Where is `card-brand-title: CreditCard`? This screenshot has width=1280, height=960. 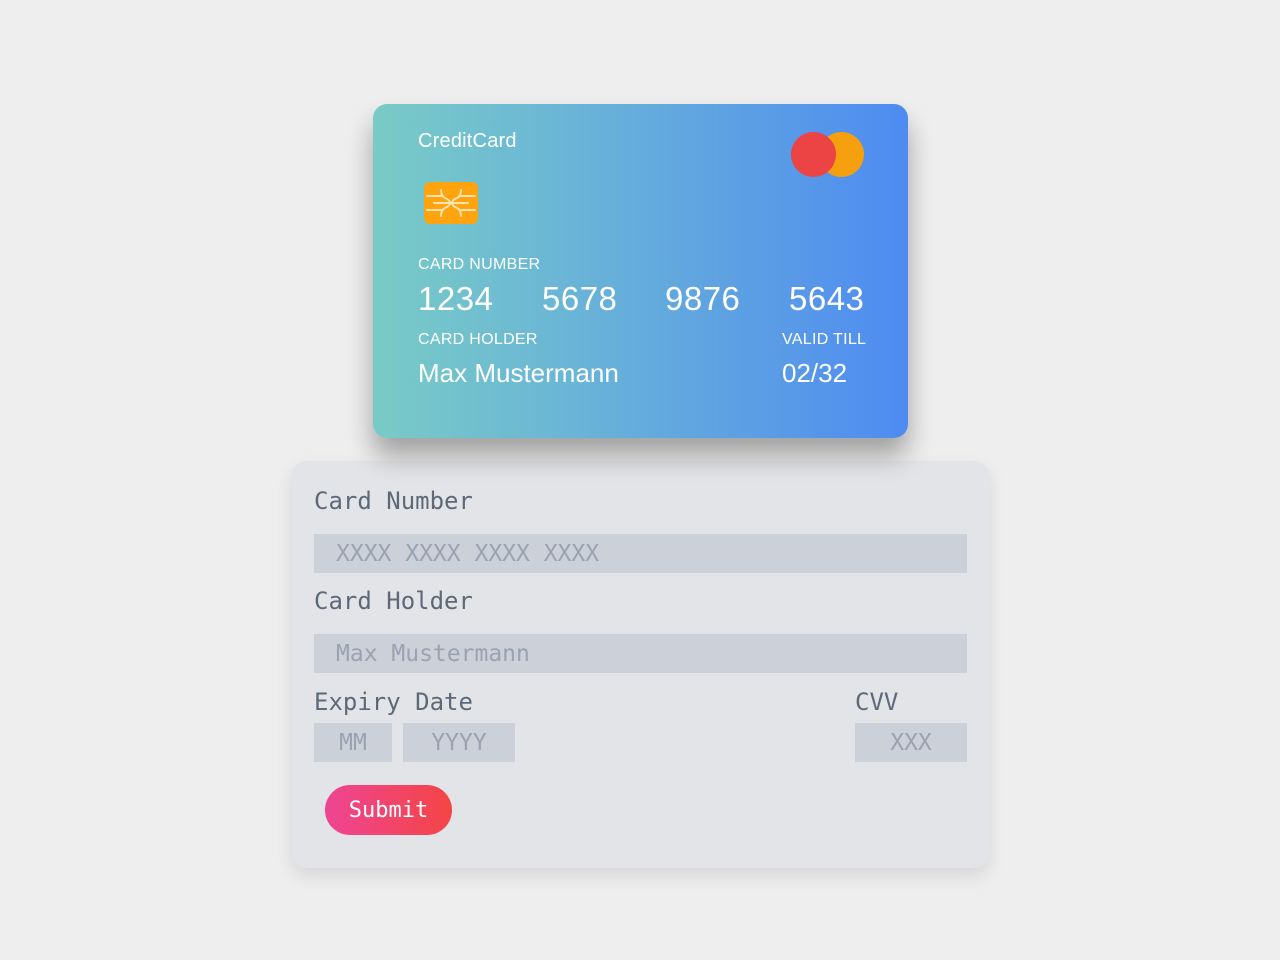 card-brand-title: CreditCard is located at coordinates (467, 141).